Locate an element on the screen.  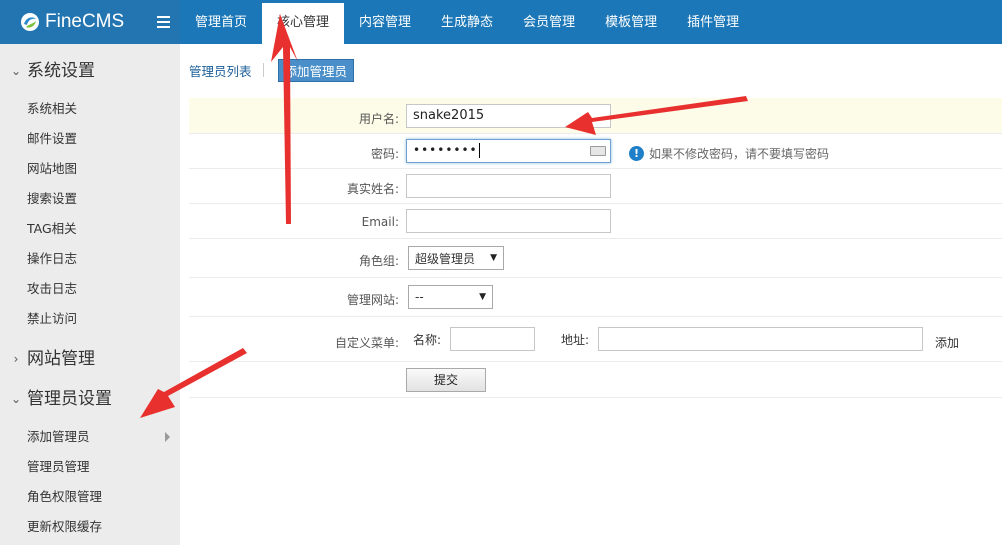
form-row-site: 管理网站: -- ▼ is located at coordinates (595, 297).